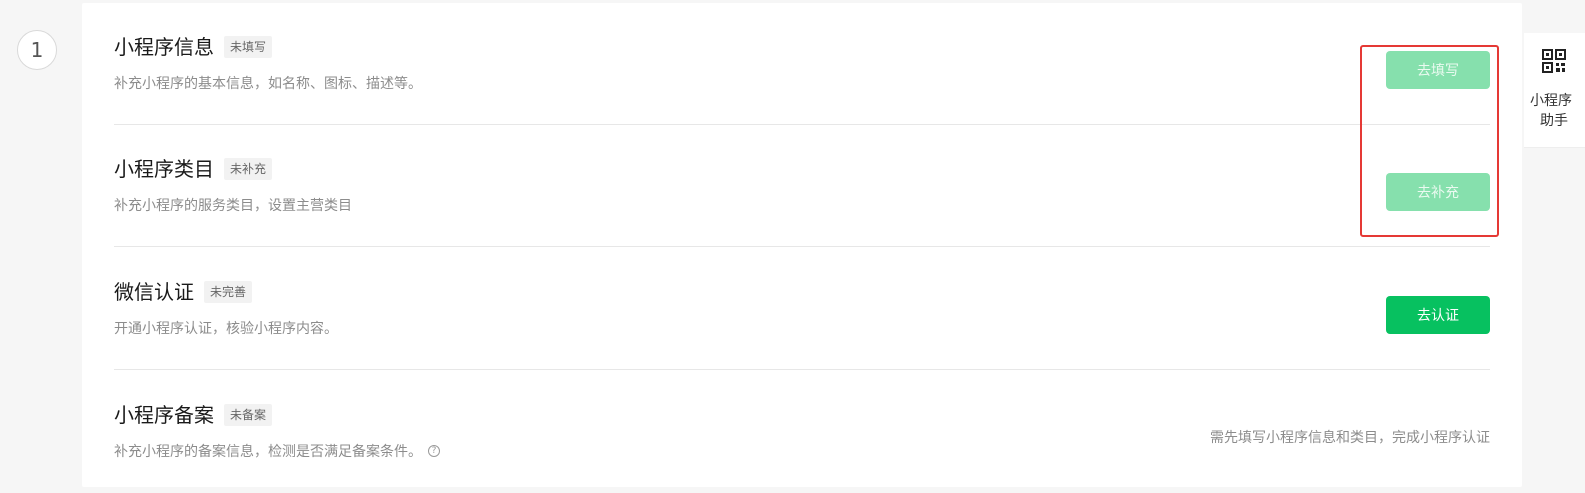  Describe the element at coordinates (248, 169) in the screenshot. I see `status-badge: 未补充` at that location.